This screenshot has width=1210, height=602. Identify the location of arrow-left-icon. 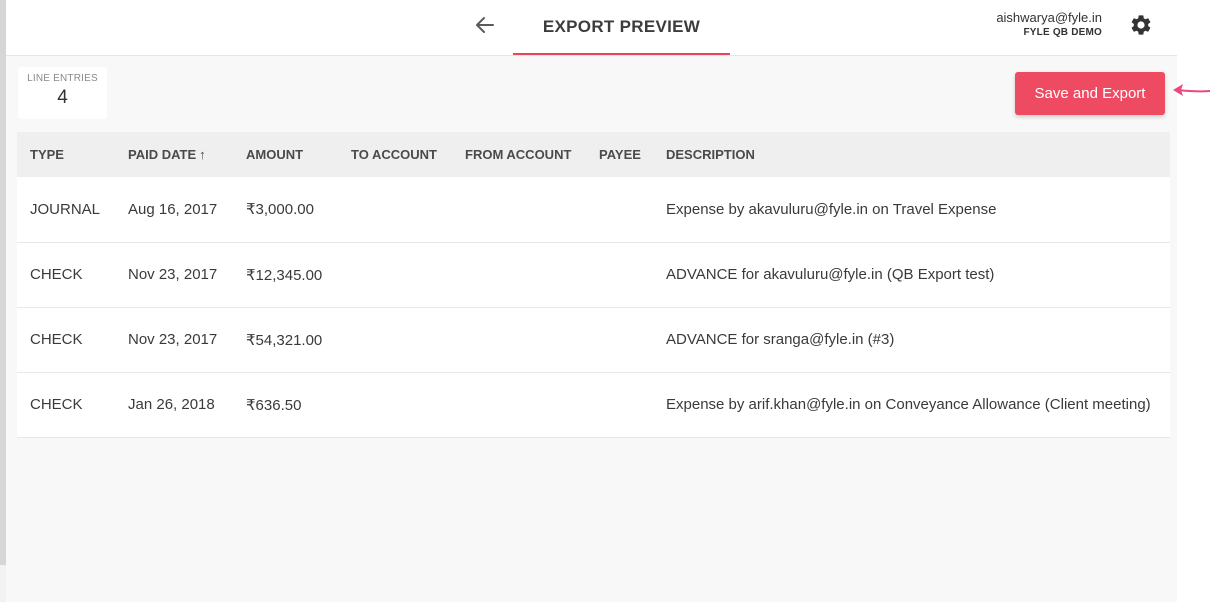
(485, 25).